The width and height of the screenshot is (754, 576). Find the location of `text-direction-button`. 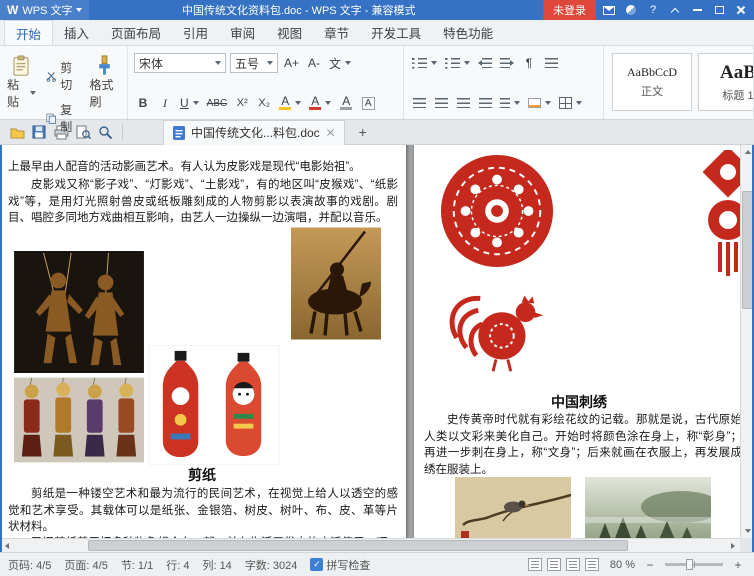

text-direction-button is located at coordinates (551, 63).